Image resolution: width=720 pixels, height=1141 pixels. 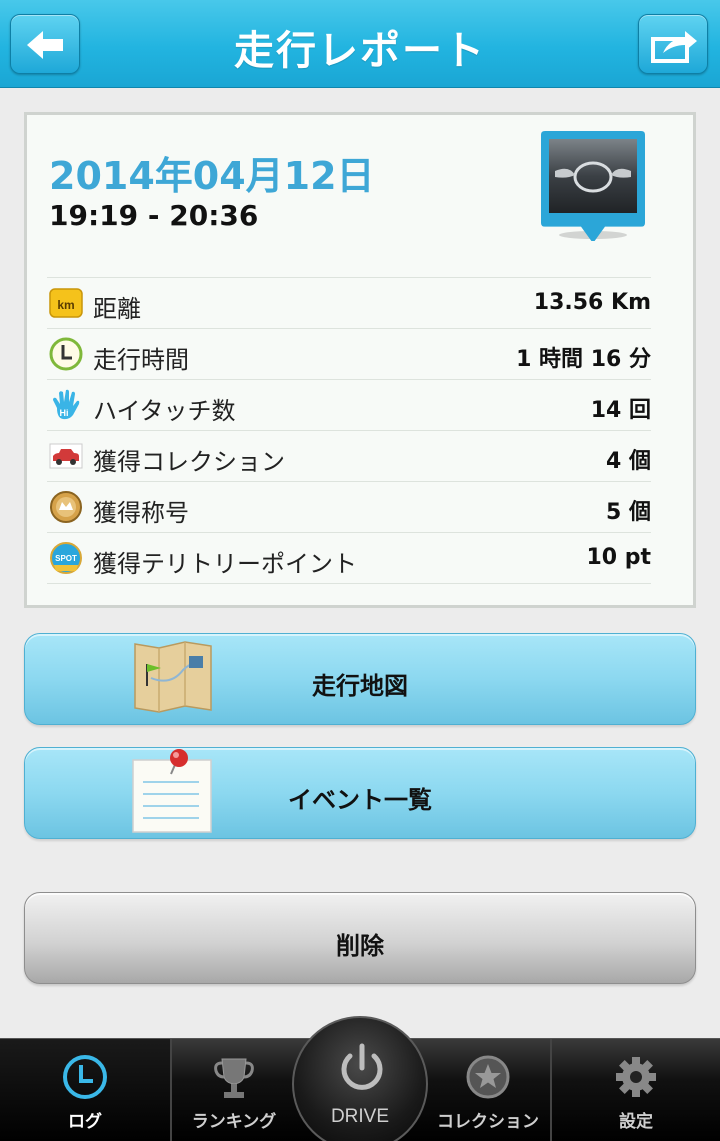 I want to click on tab-settings: 設定, so click(x=636, y=1090).